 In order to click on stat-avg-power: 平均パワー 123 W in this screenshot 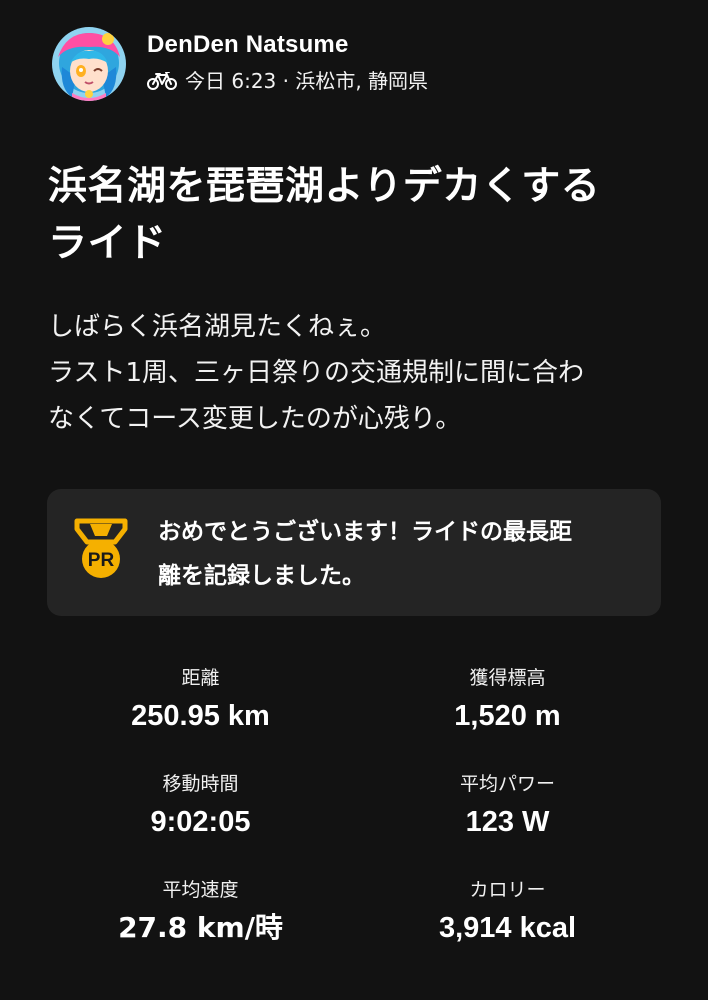, I will do `click(507, 806)`.